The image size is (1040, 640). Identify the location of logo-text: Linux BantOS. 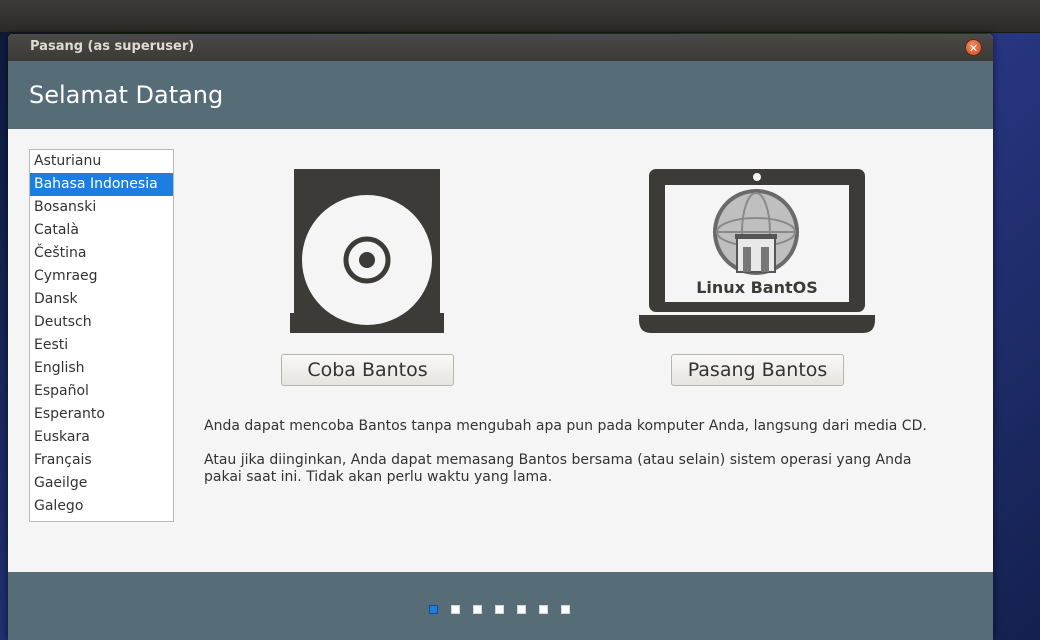
(757, 287).